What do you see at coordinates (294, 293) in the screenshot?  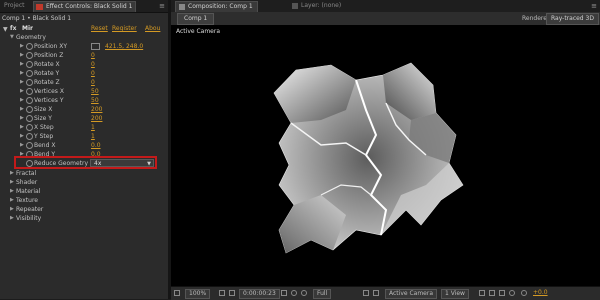 I see `show-snapshot-icon` at bounding box center [294, 293].